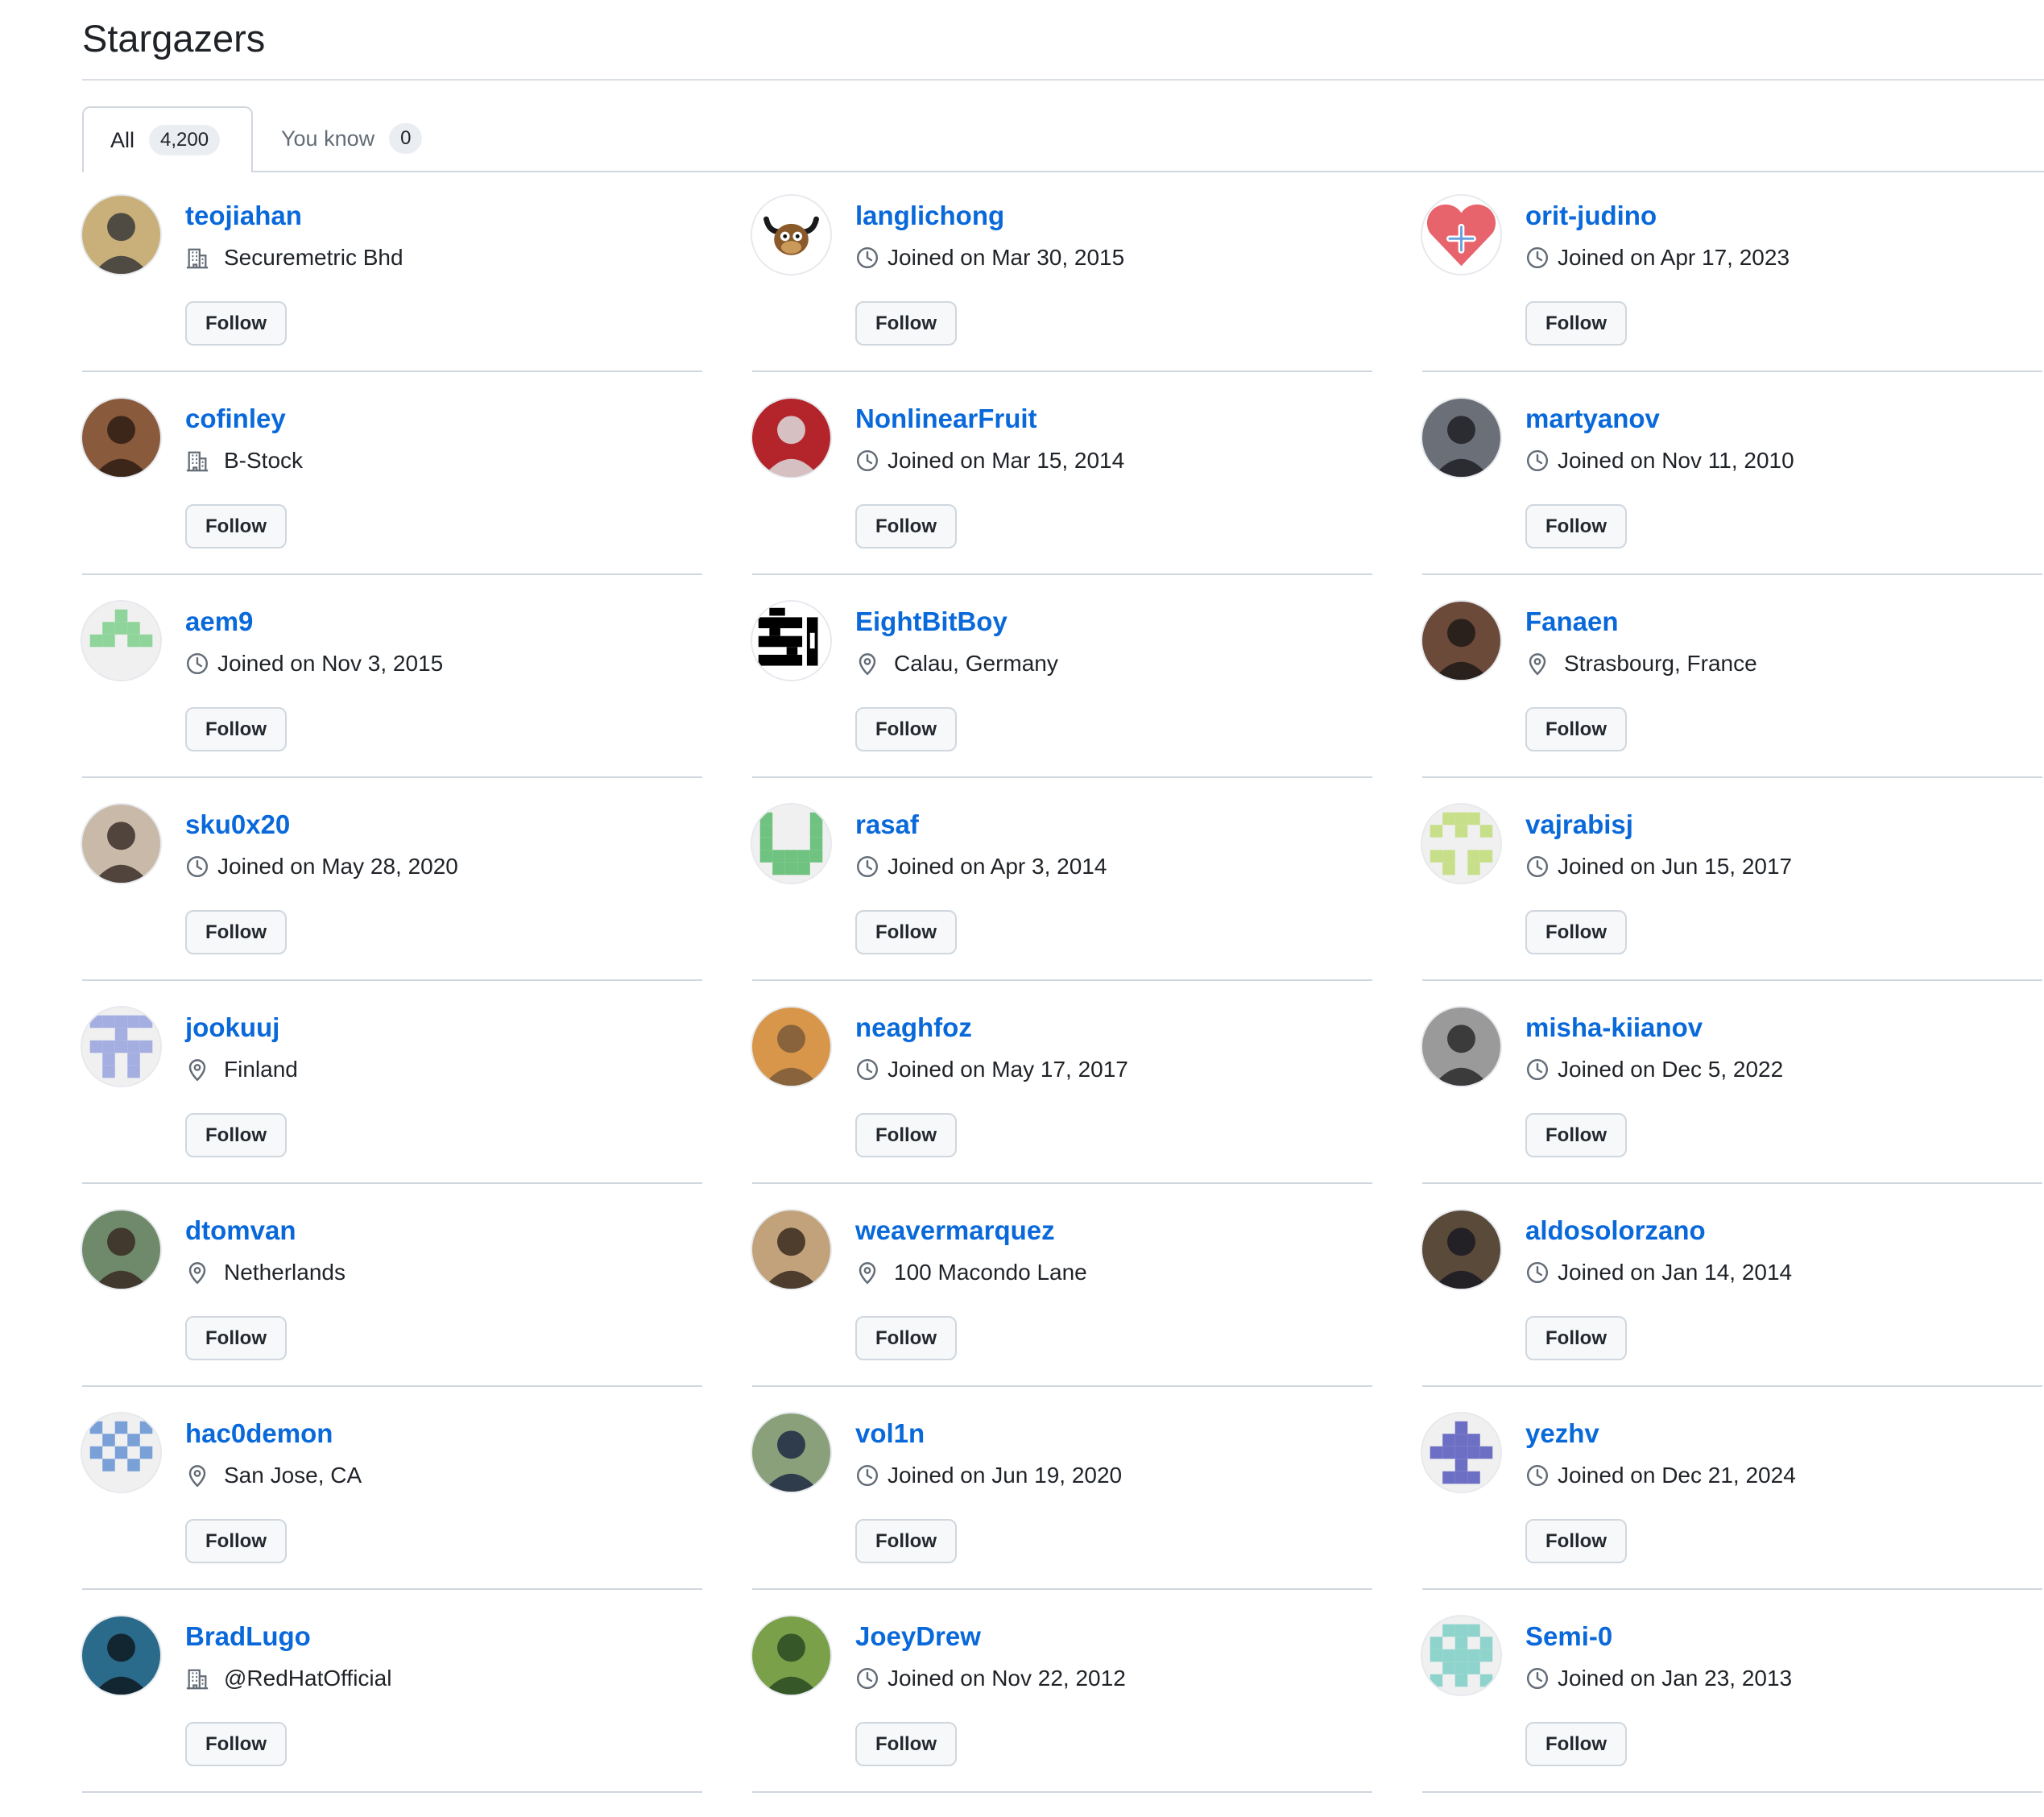 The width and height of the screenshot is (2044, 1817). I want to click on user-meta-text: Netherlands, so click(284, 1272).